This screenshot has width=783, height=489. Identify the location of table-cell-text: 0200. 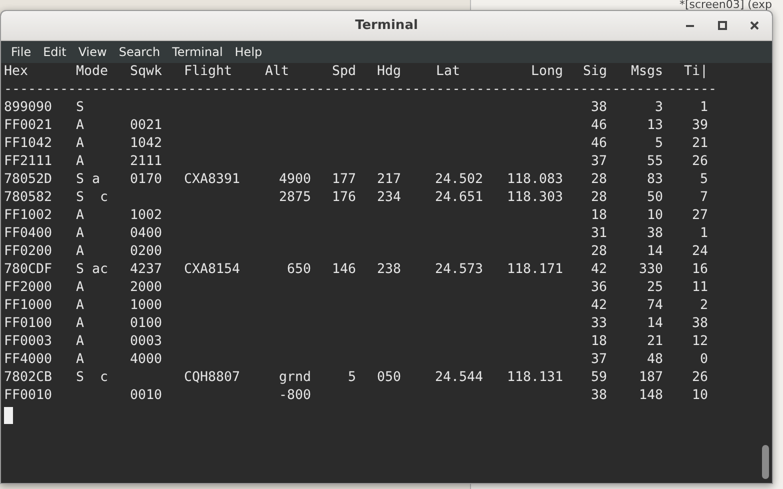
(147, 252).